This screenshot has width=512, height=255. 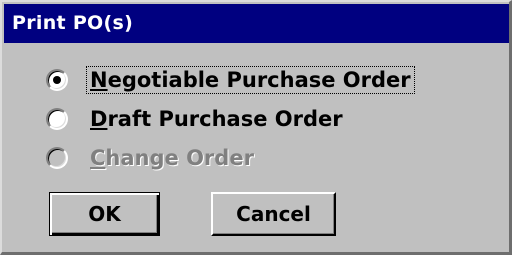 I want to click on label-text: egotiable Purchase Order, so click(x=259, y=80).